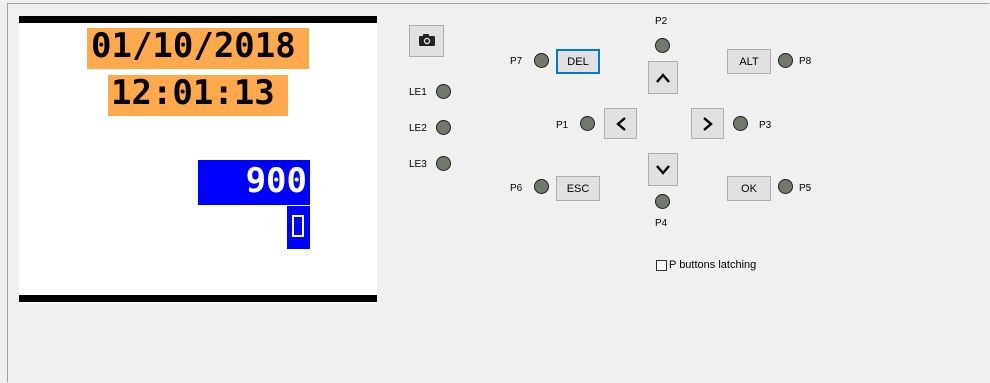 This screenshot has height=383, width=990. What do you see at coordinates (662, 201) in the screenshot?
I see `p4-led` at bounding box center [662, 201].